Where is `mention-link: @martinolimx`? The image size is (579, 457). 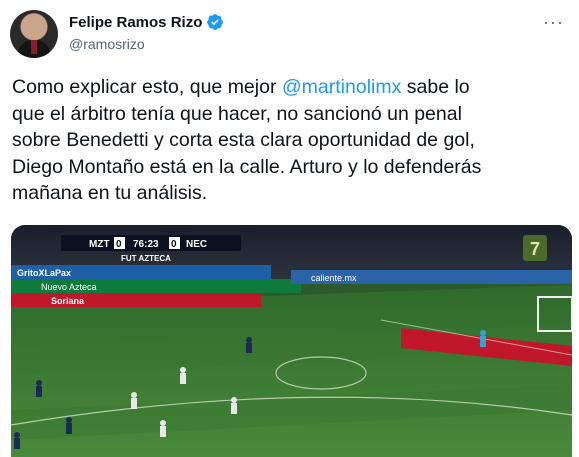 mention-link: @martinolimx is located at coordinates (341, 87).